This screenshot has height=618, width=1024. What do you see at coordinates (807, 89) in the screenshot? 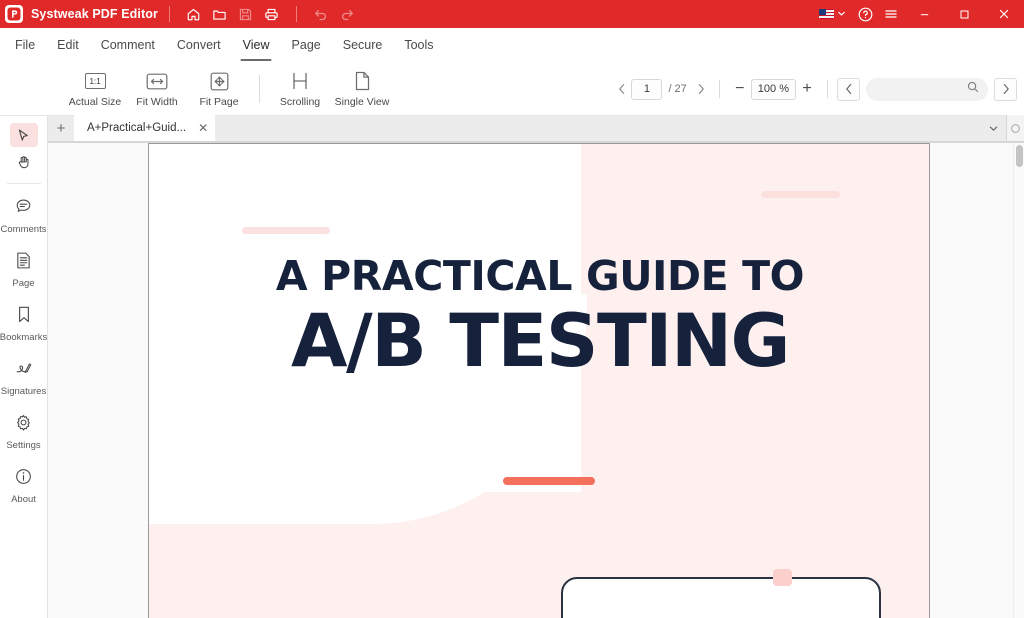
I see `zoom-in-button: +` at bounding box center [807, 89].